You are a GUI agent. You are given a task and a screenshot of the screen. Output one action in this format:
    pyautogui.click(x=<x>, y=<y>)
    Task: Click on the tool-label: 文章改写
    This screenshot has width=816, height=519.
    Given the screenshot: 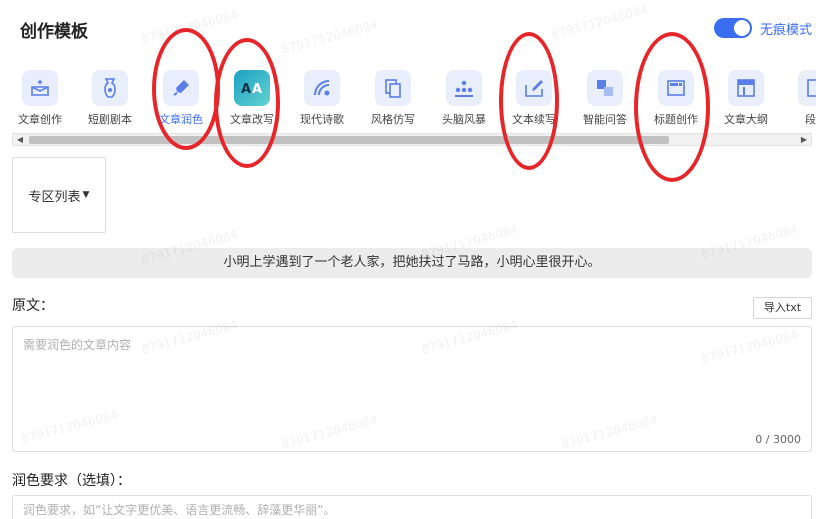 What is the action you would take?
    pyautogui.click(x=252, y=119)
    